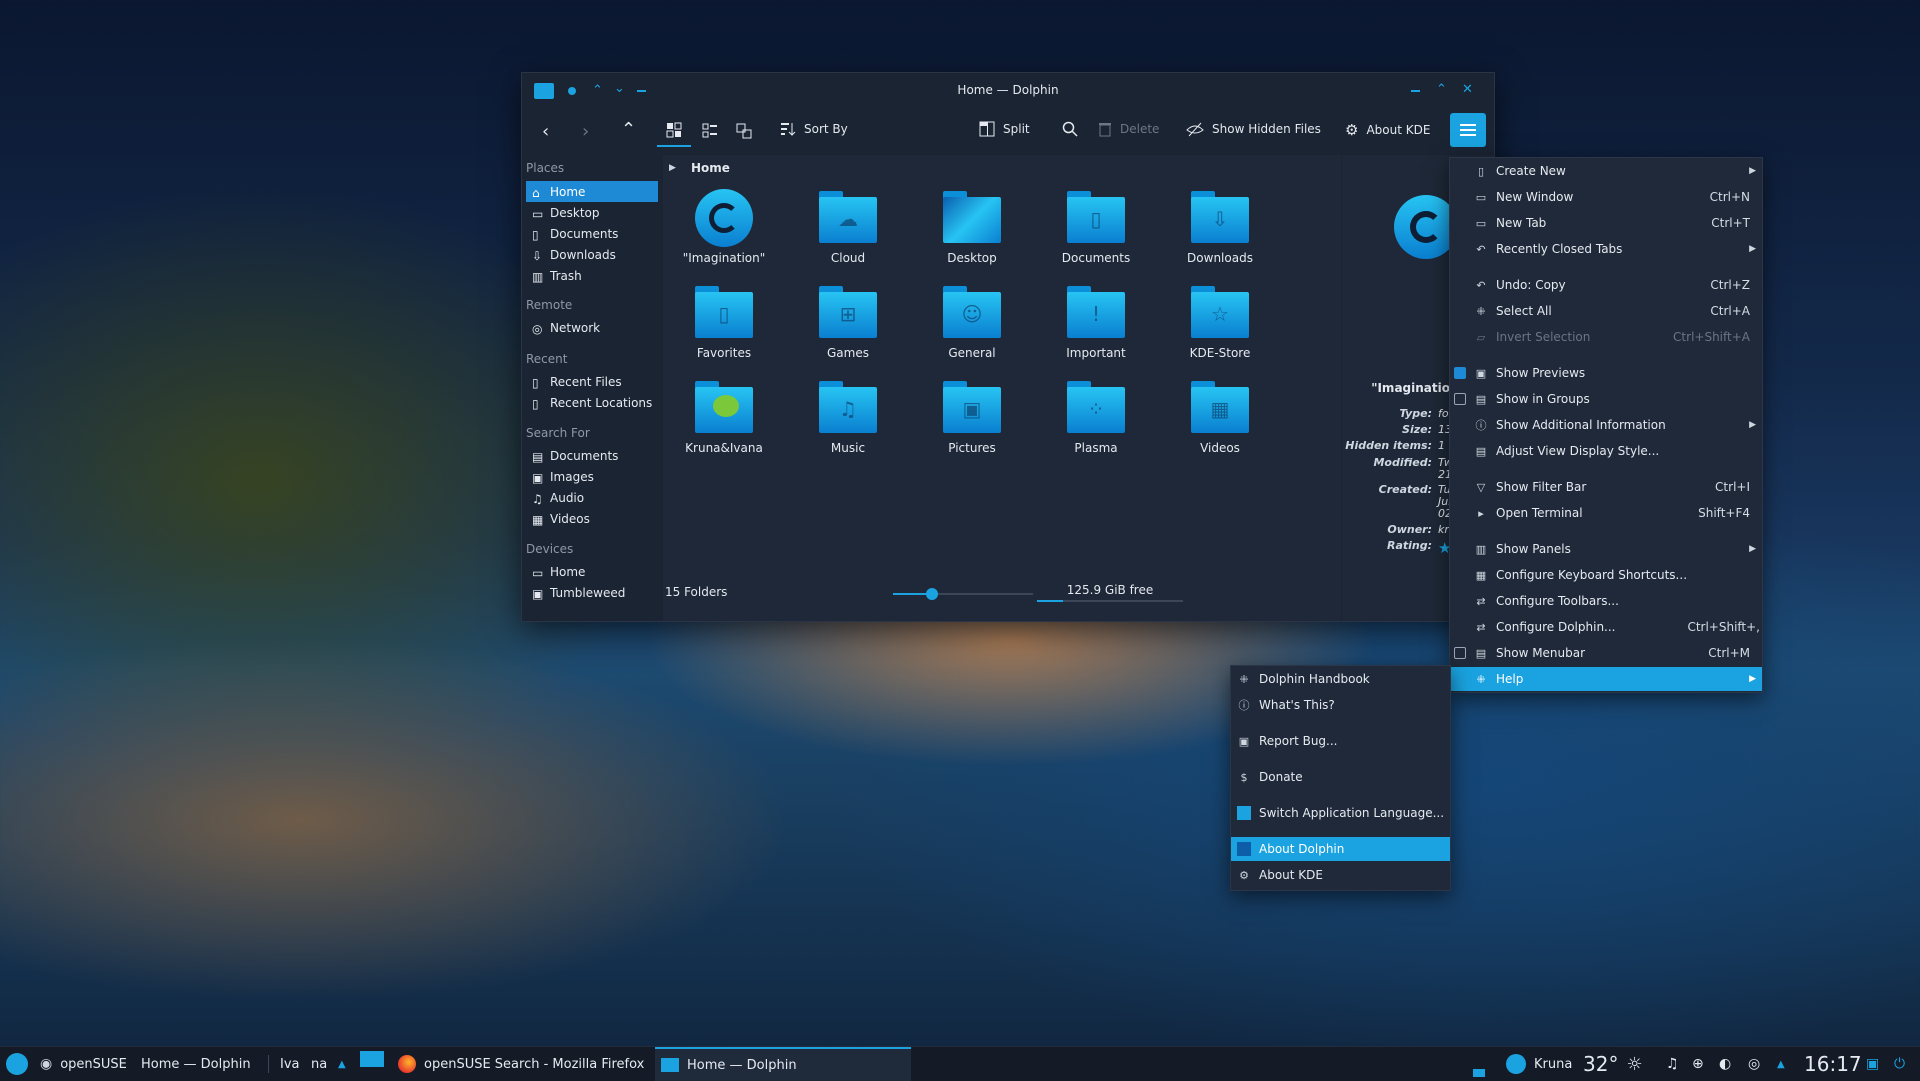 The image size is (1920, 1081). What do you see at coordinates (1070, 129) in the screenshot?
I see `search-button` at bounding box center [1070, 129].